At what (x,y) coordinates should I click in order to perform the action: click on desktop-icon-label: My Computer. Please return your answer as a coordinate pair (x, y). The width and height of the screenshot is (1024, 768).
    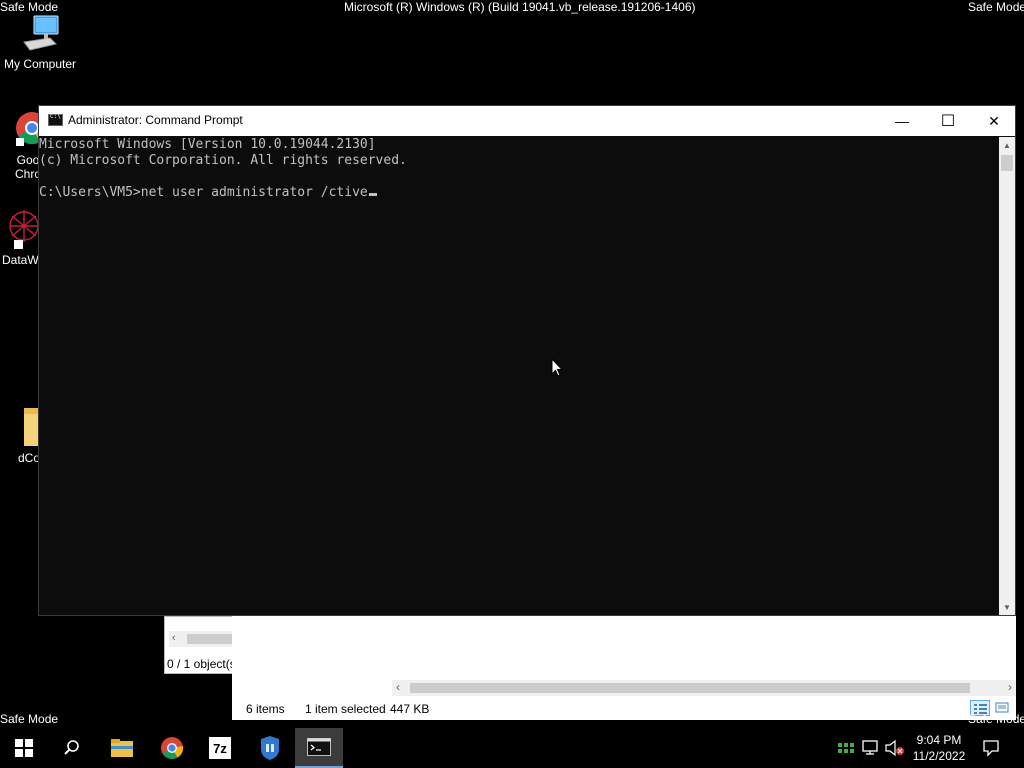
    Looking at the image, I should click on (40, 64).